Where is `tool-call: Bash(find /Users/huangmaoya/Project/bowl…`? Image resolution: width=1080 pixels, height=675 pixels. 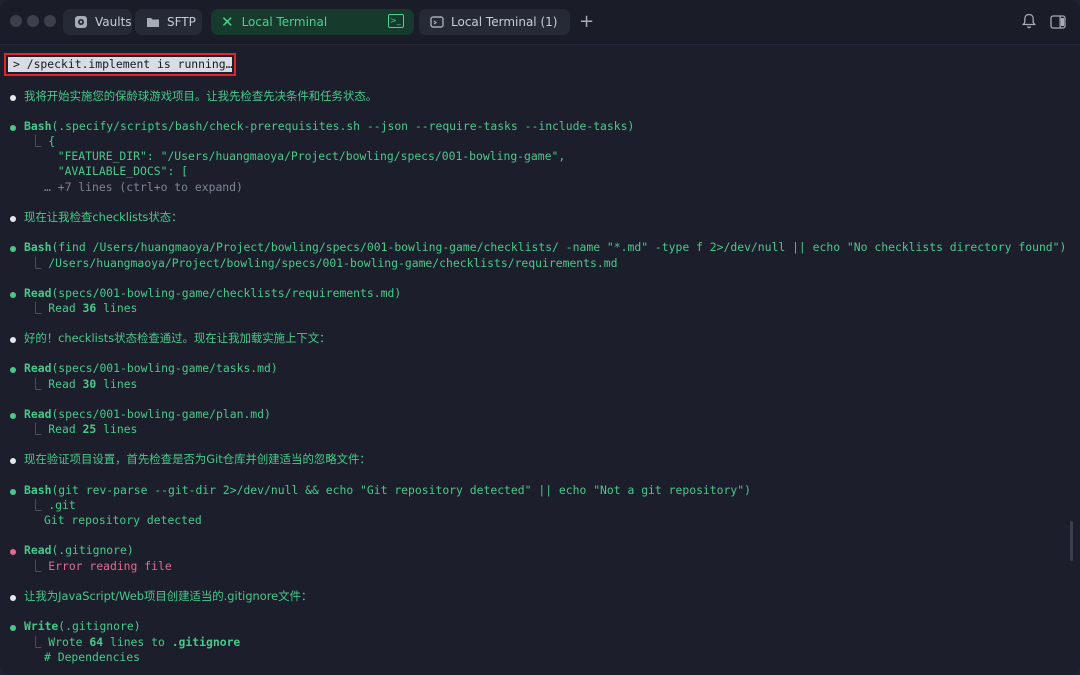
tool-call: Bash(find /Users/huangmaoya/Project/bowl… is located at coordinates (545, 247).